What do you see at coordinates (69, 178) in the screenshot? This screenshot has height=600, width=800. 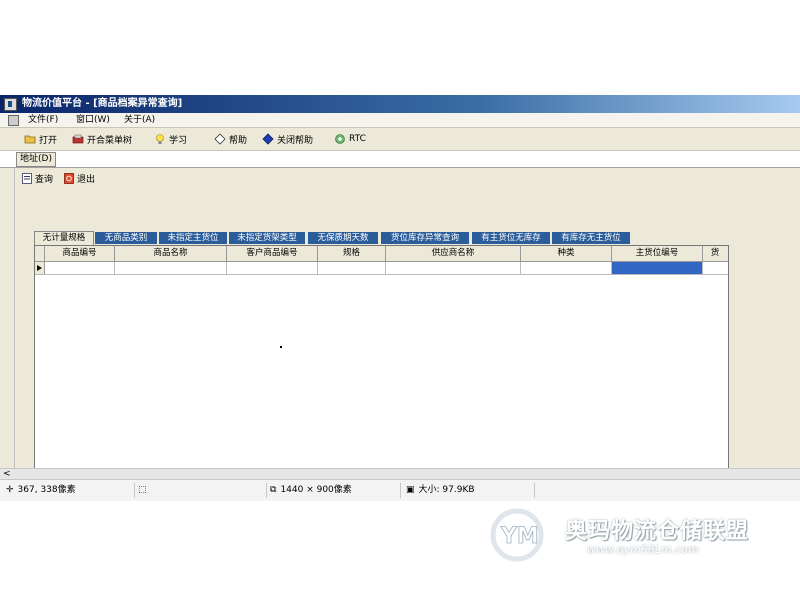 I see `exit-icon` at bounding box center [69, 178].